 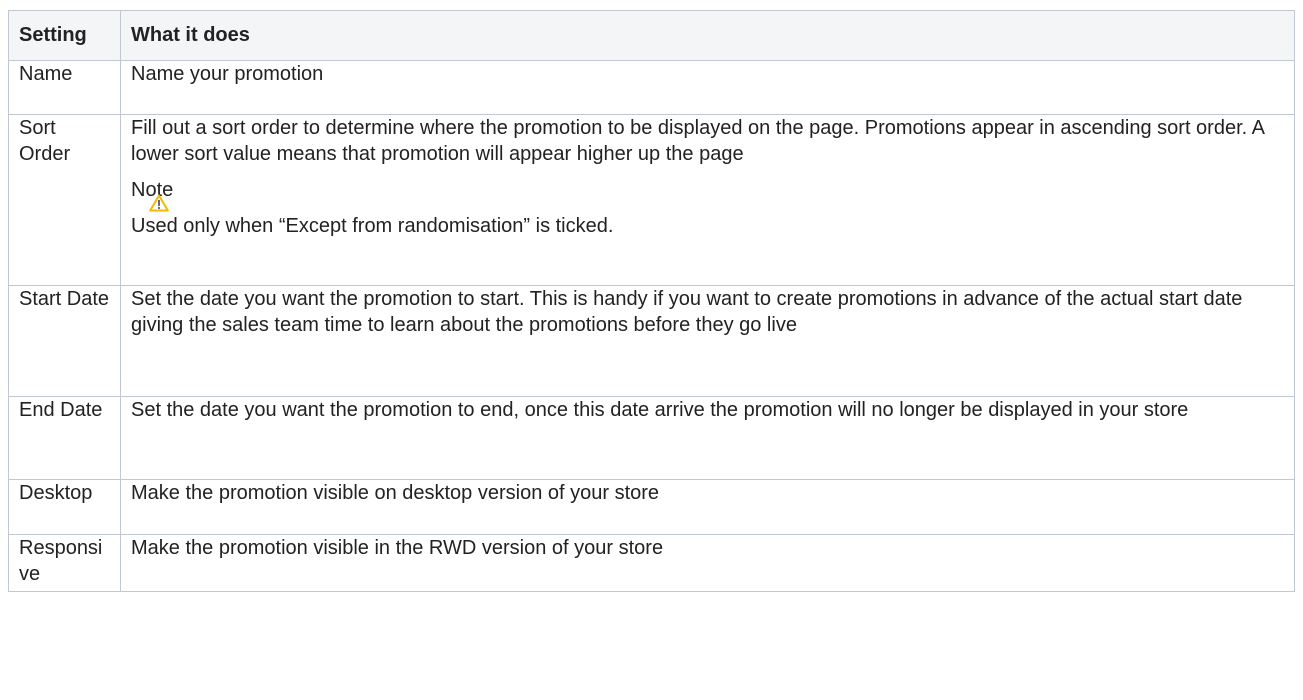 What do you see at coordinates (61, 410) in the screenshot?
I see `setting-name-text: End Date` at bounding box center [61, 410].